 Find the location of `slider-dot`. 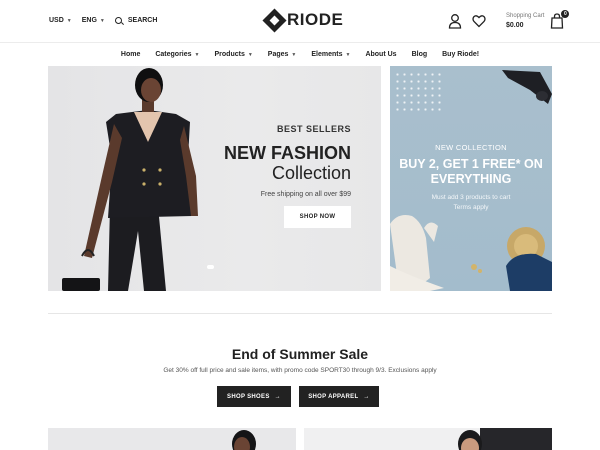

slider-dot is located at coordinates (210, 267).